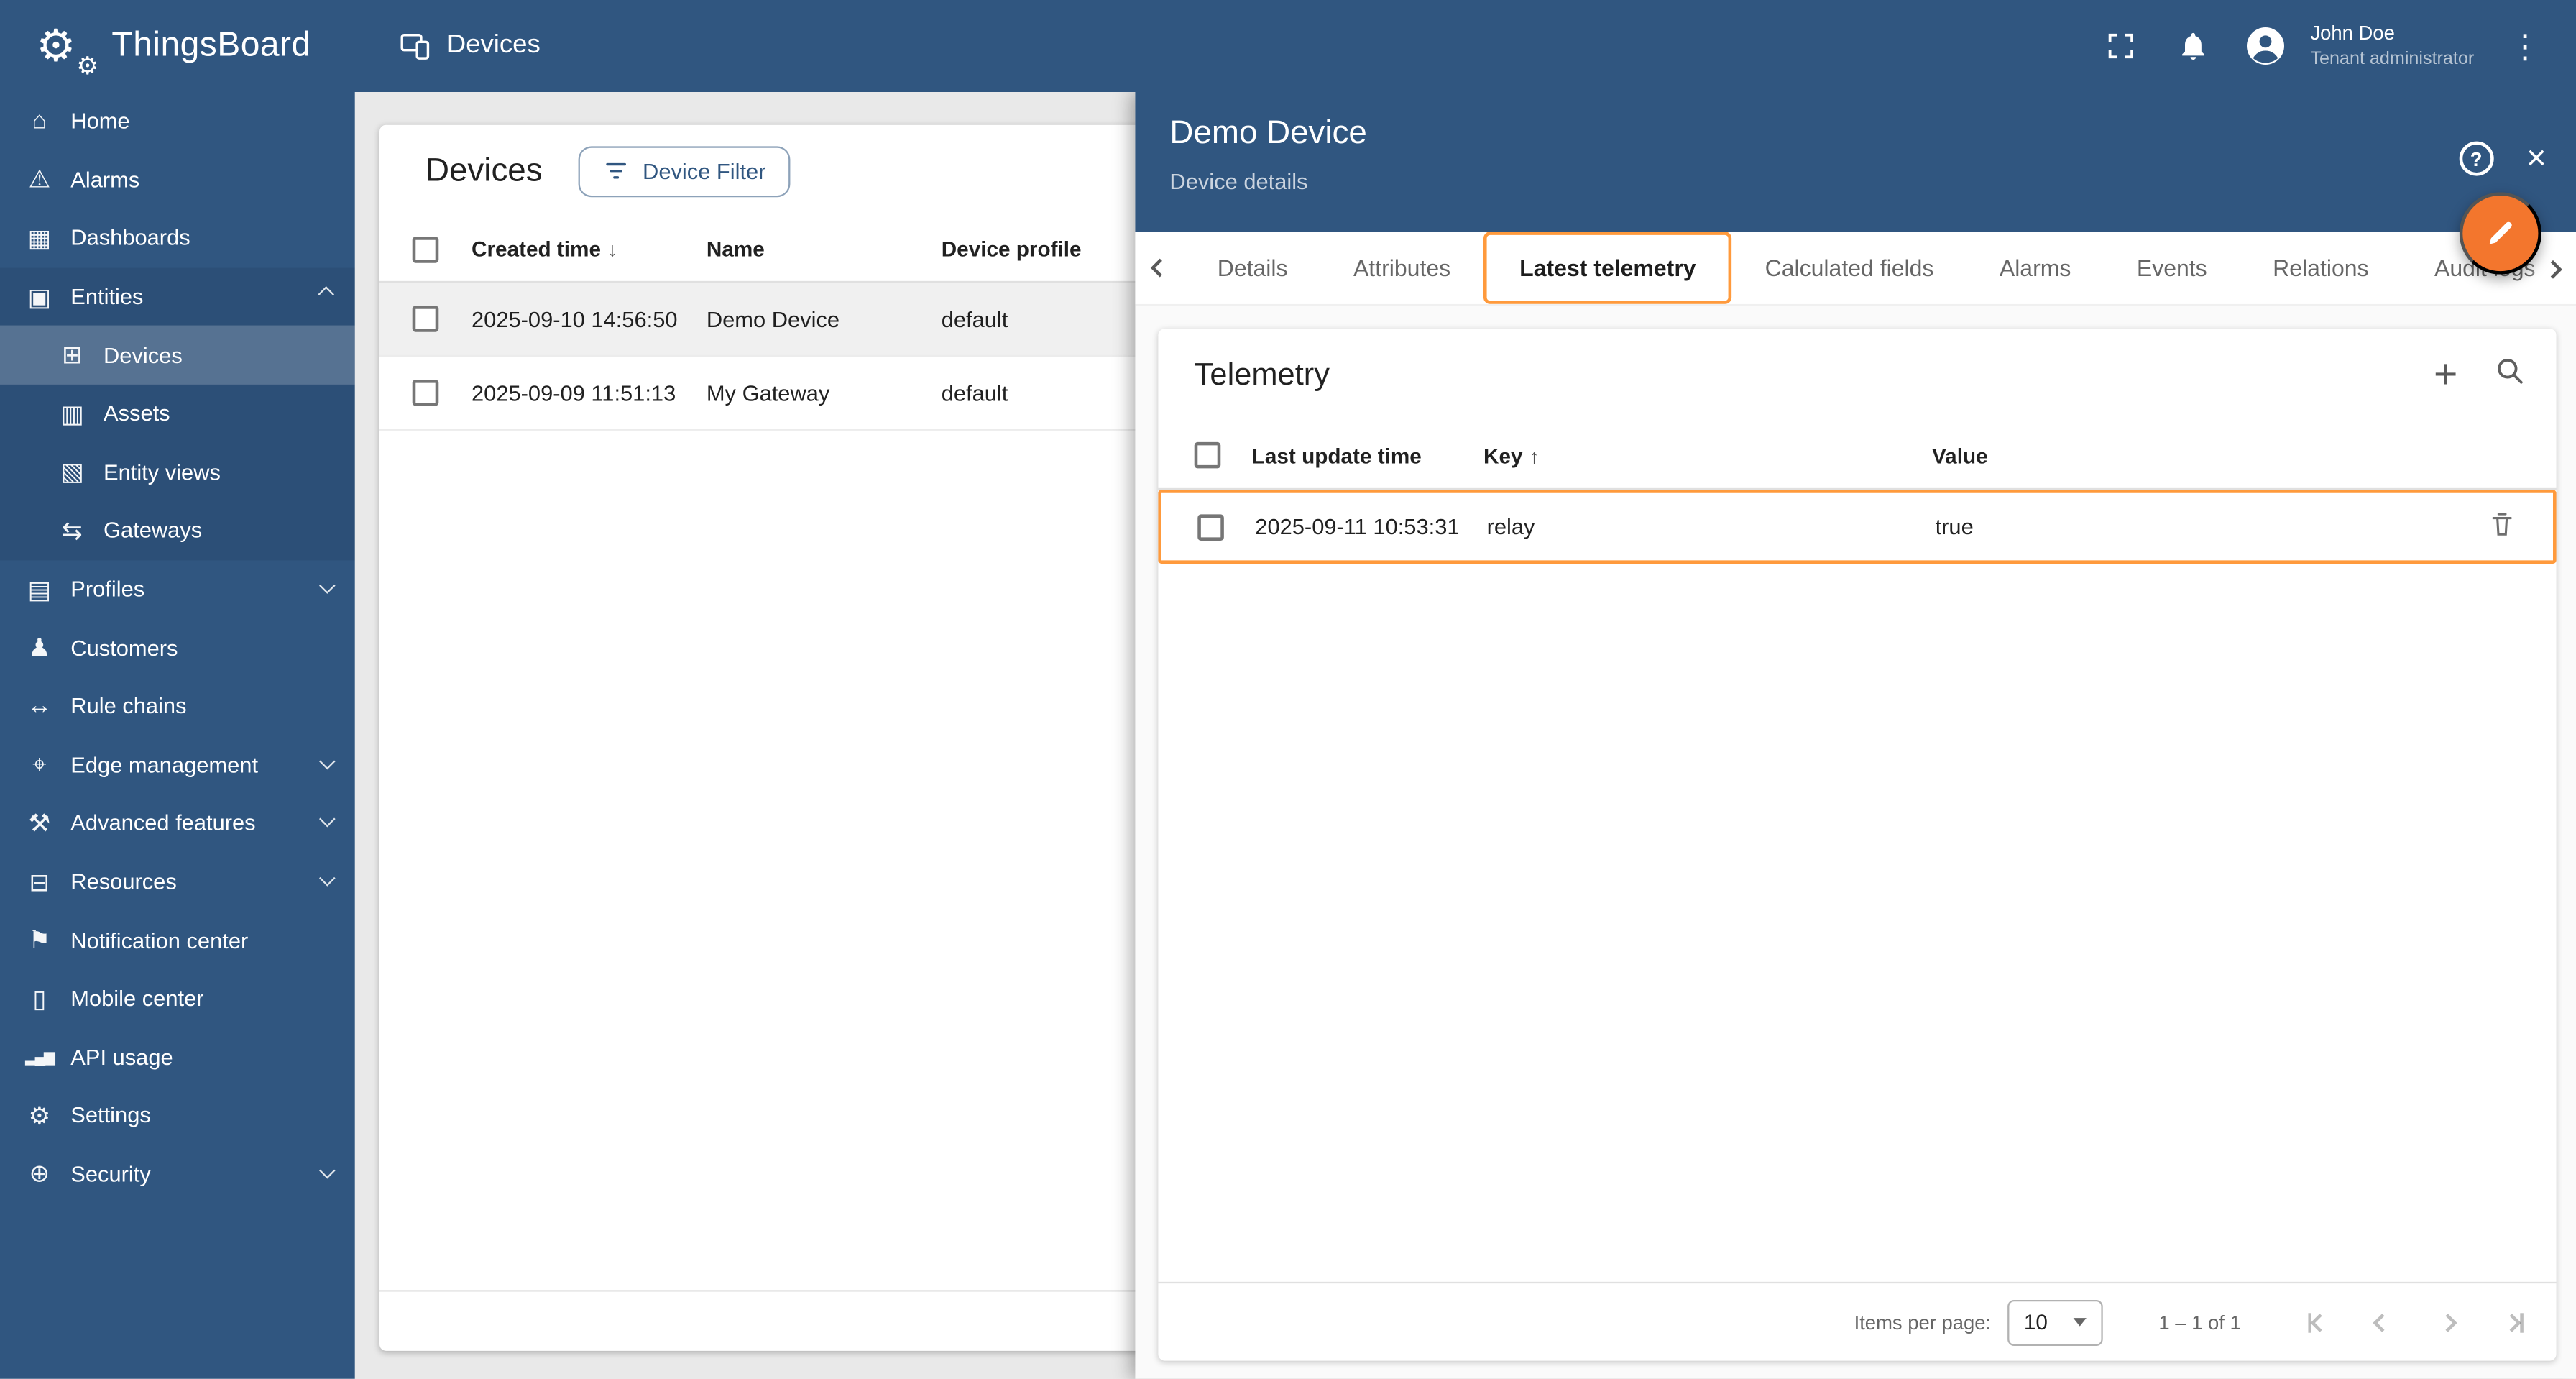  I want to click on tab-events: Events, so click(2172, 268).